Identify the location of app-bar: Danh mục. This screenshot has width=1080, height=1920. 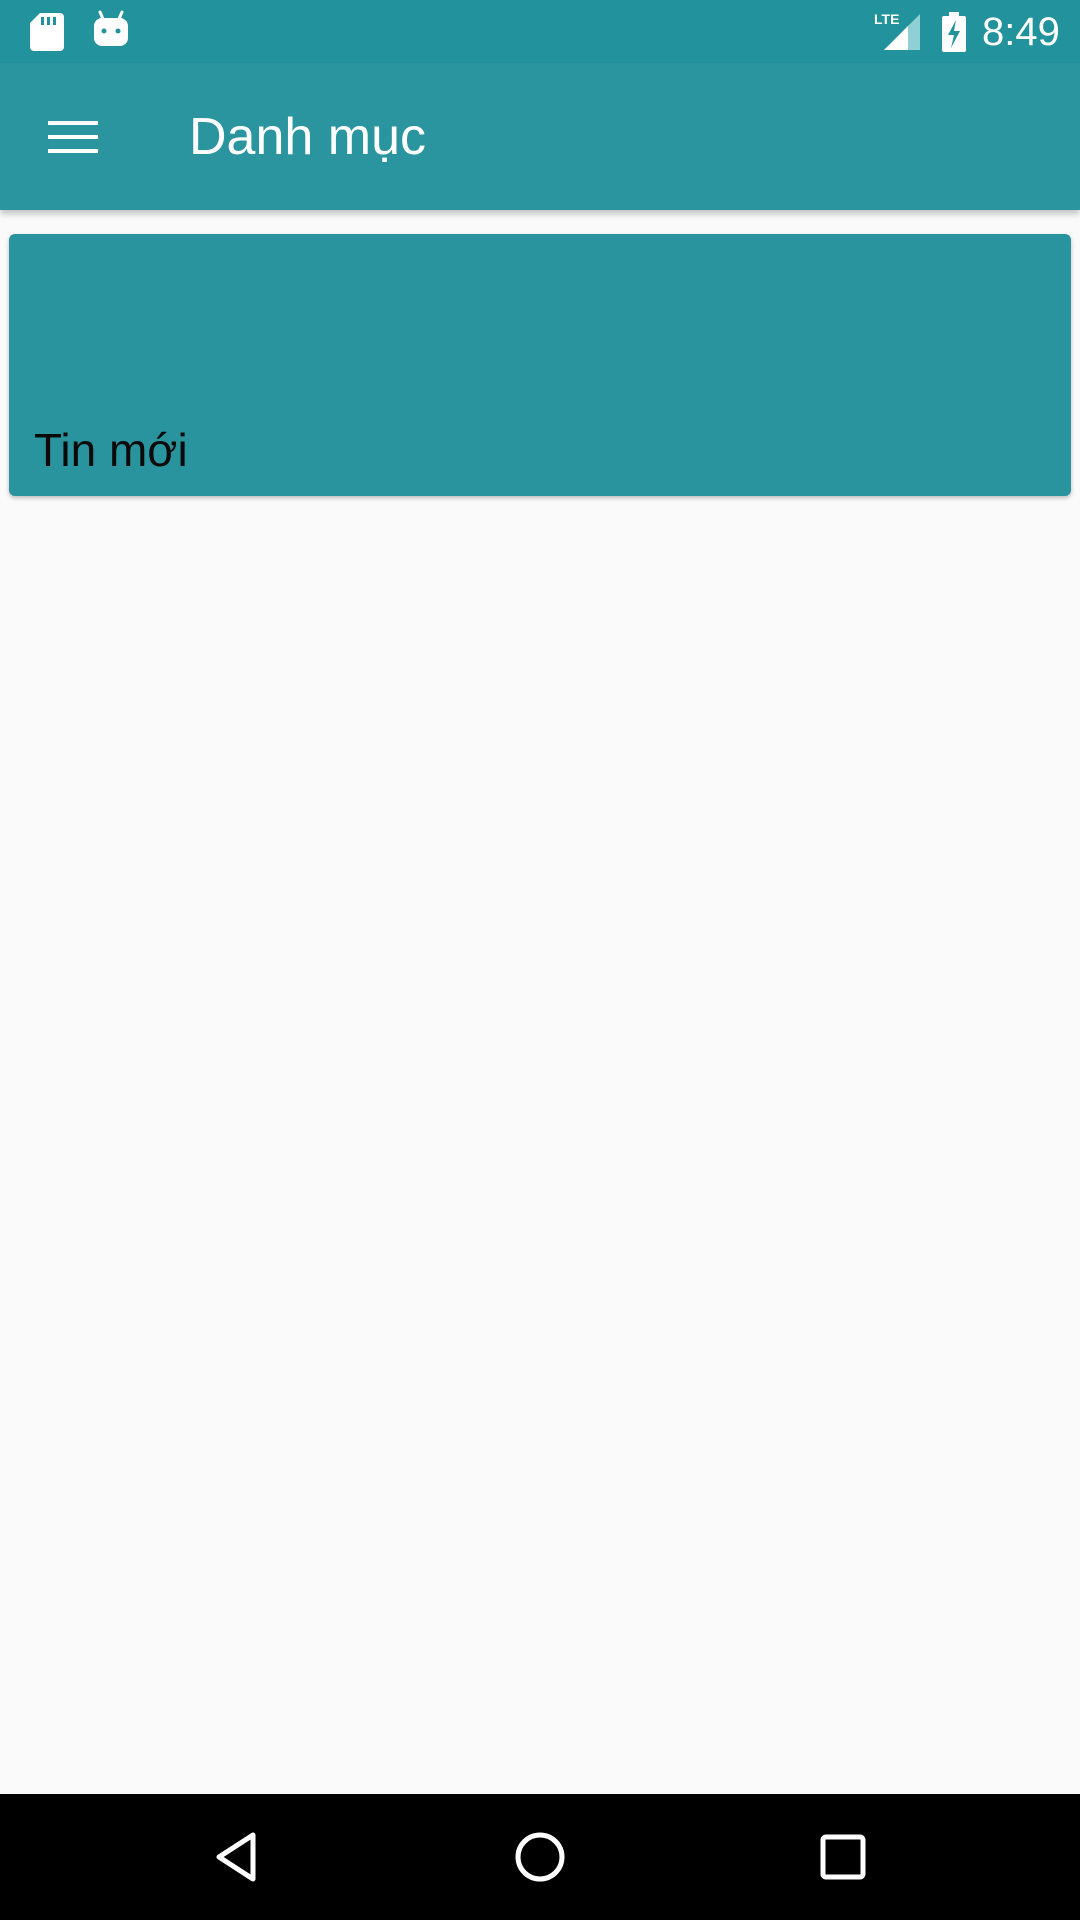
(540, 136).